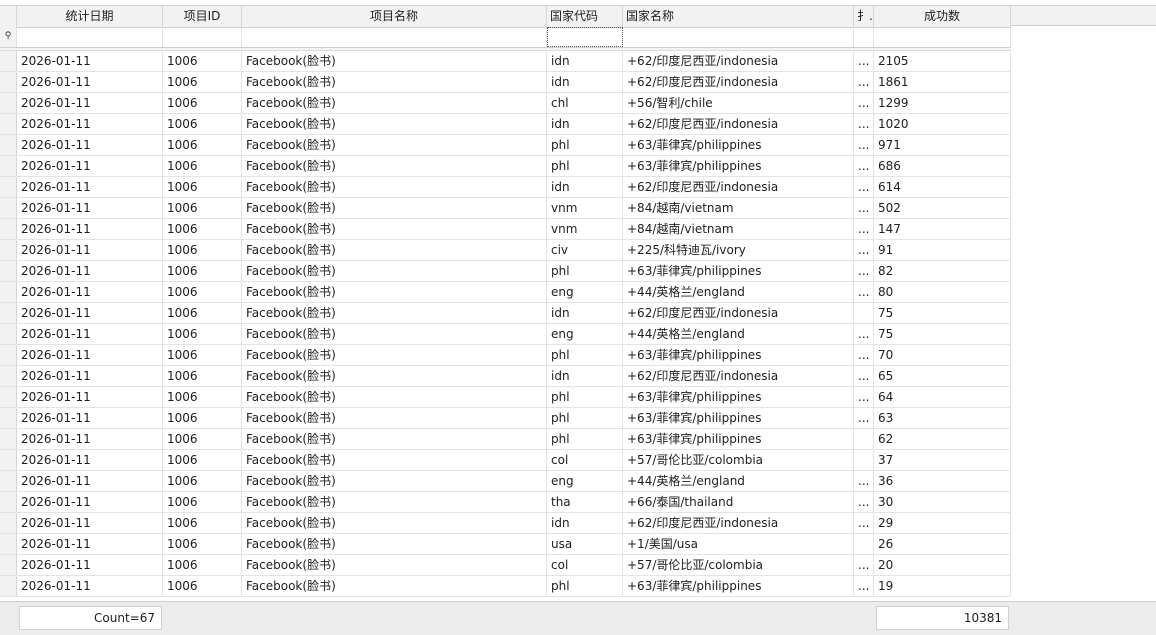  What do you see at coordinates (585, 544) in the screenshot?
I see `cell-country-code: usa` at bounding box center [585, 544].